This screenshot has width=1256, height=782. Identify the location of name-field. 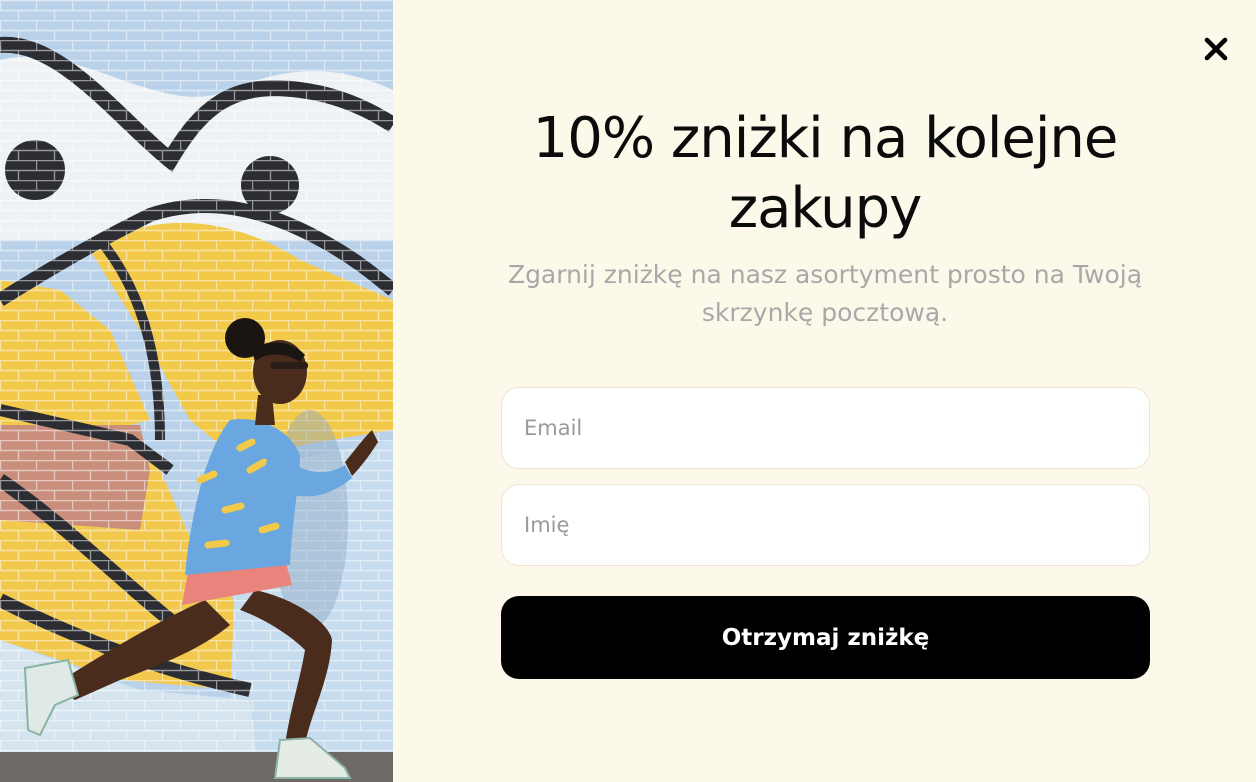
(825, 525).